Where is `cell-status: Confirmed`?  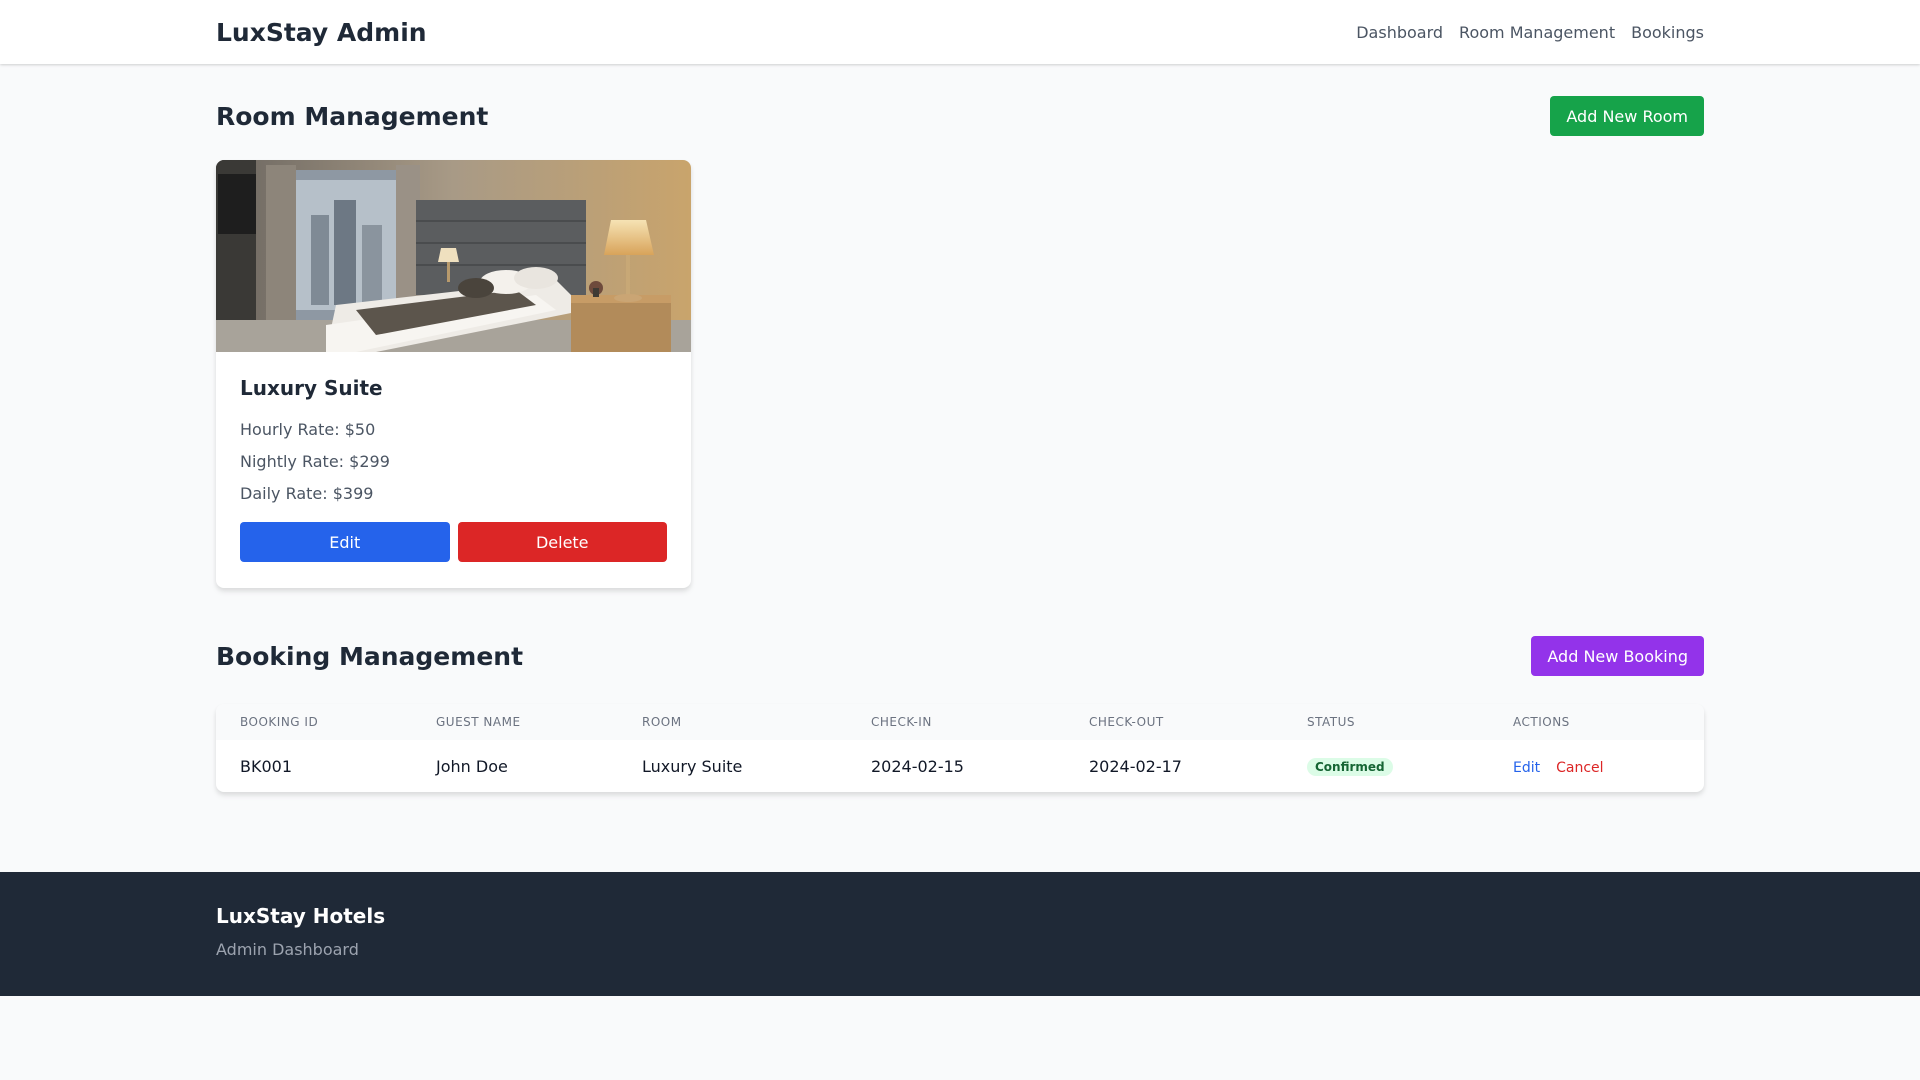 cell-status: Confirmed is located at coordinates (1386, 766).